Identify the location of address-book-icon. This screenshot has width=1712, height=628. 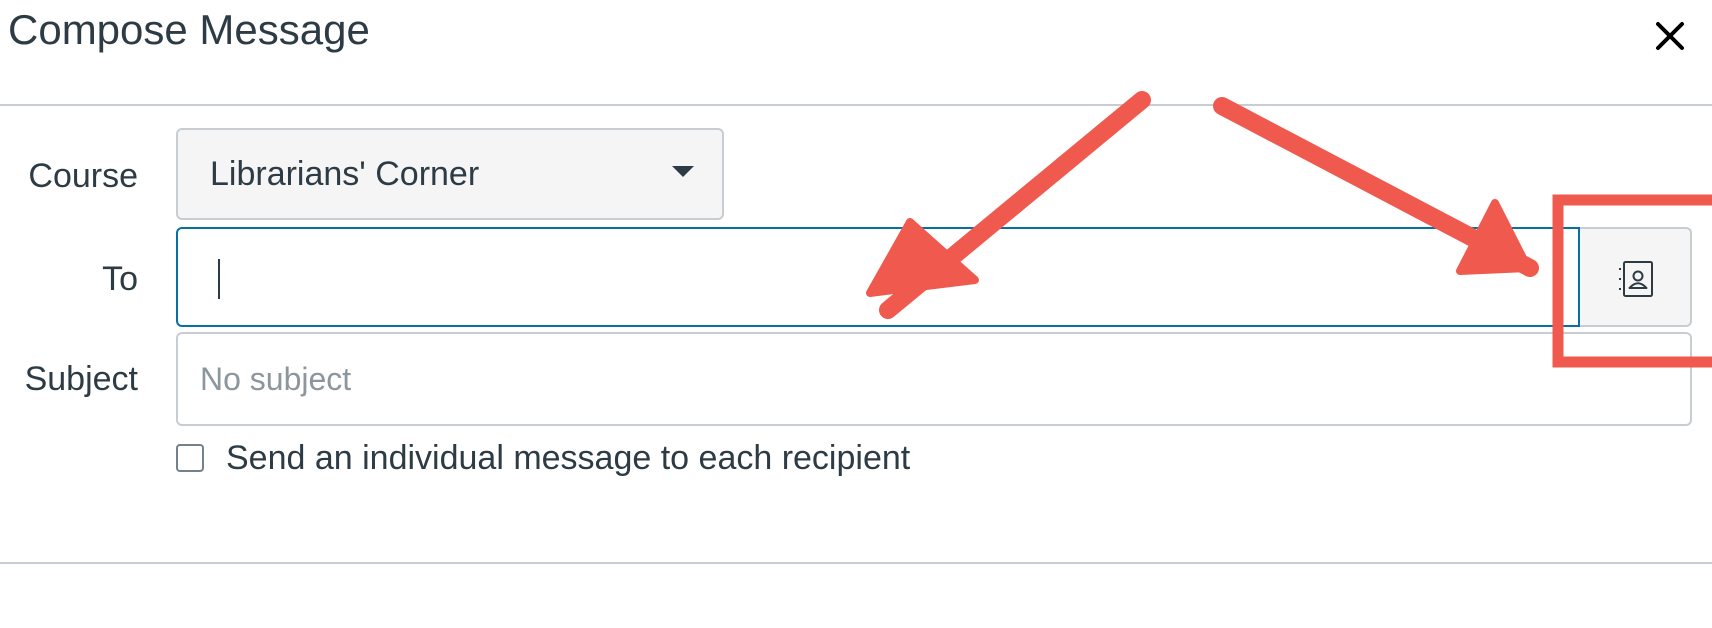
(1636, 279).